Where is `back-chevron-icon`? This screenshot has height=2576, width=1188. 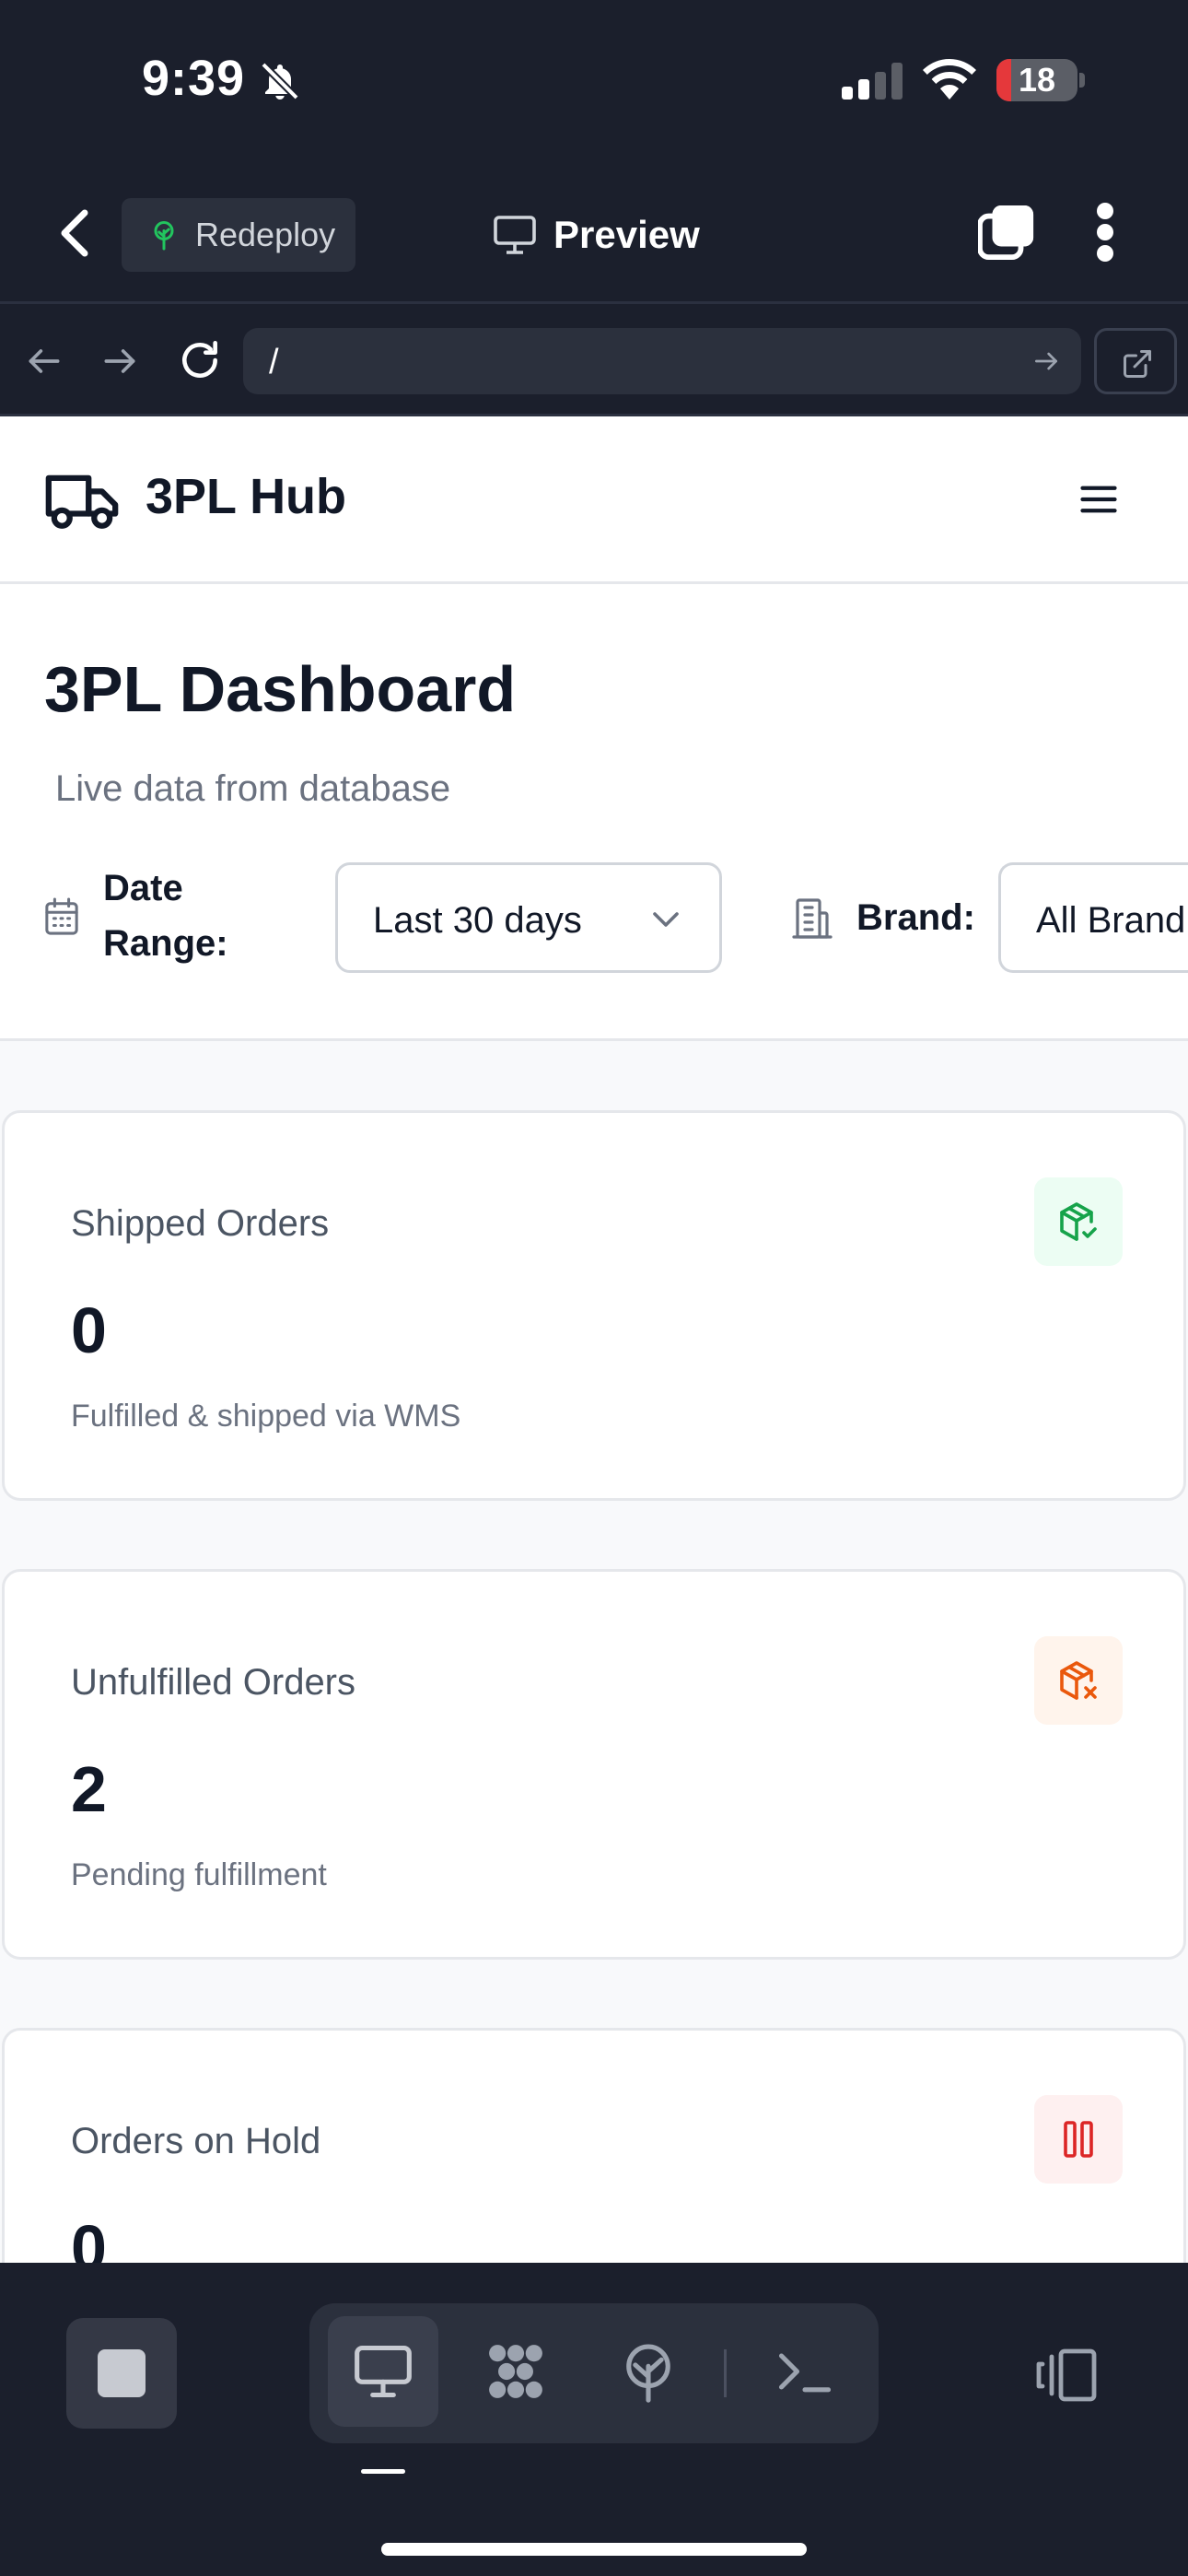
back-chevron-icon is located at coordinates (76, 233).